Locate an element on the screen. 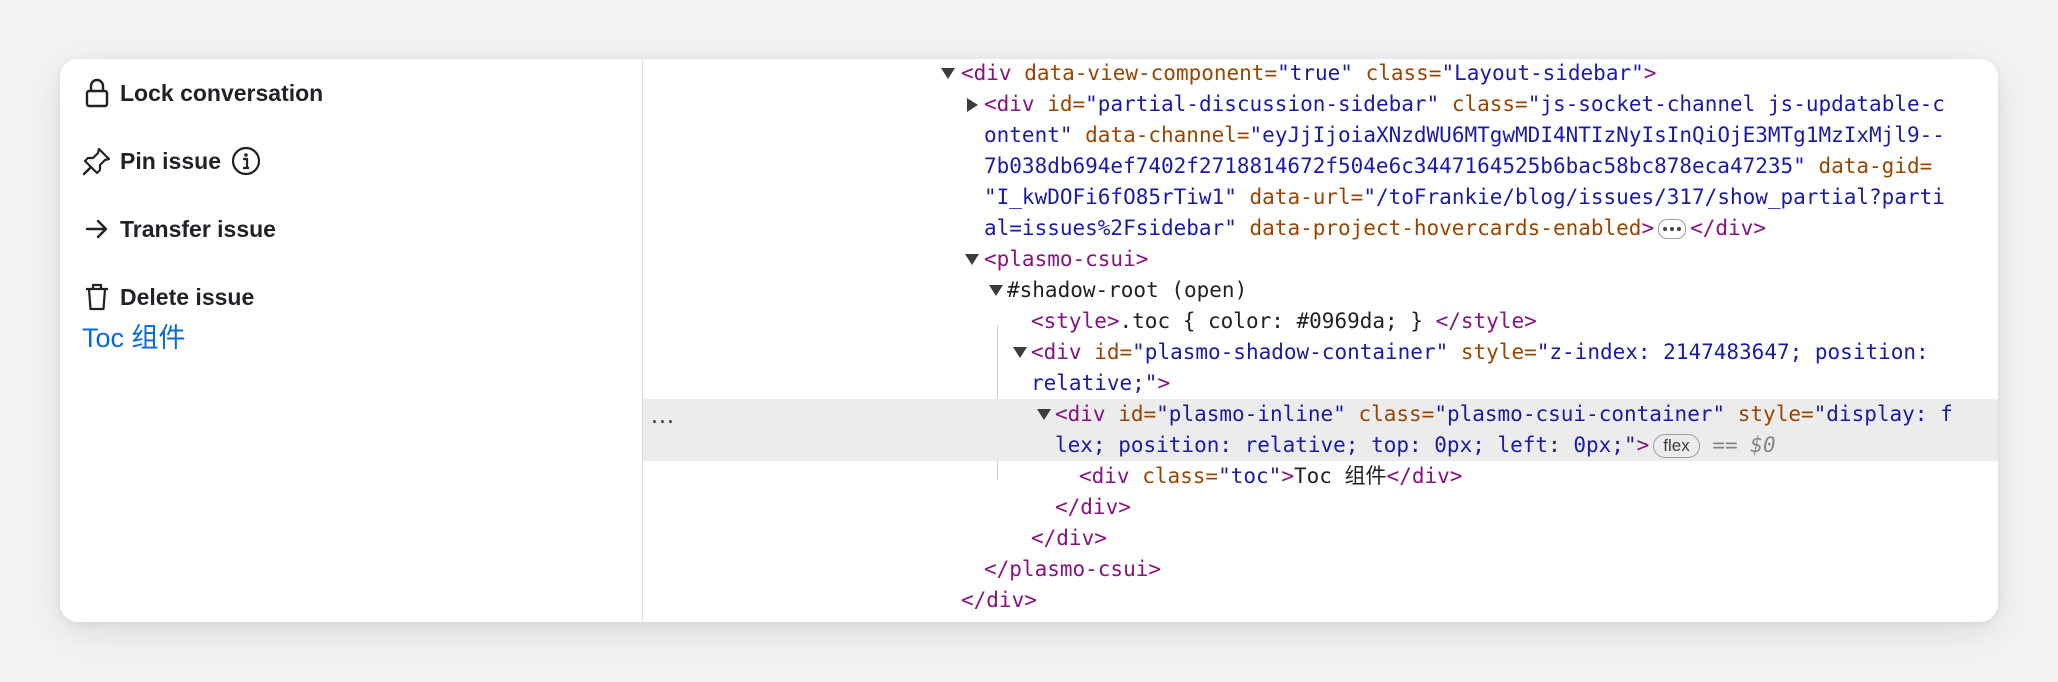 This screenshot has height=682, width=2058. attr-value: ontent" is located at coordinates (1028, 135).